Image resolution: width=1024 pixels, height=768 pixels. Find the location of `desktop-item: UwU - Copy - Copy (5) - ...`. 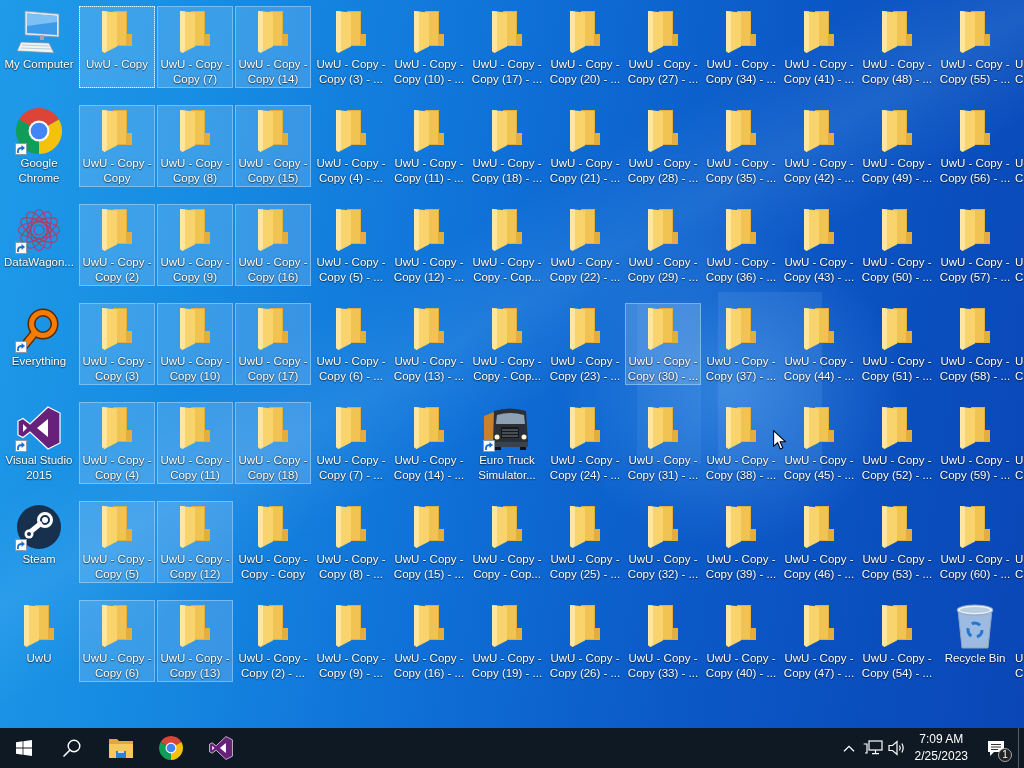

desktop-item: UwU - Copy - Copy (5) - ... is located at coordinates (351, 245).